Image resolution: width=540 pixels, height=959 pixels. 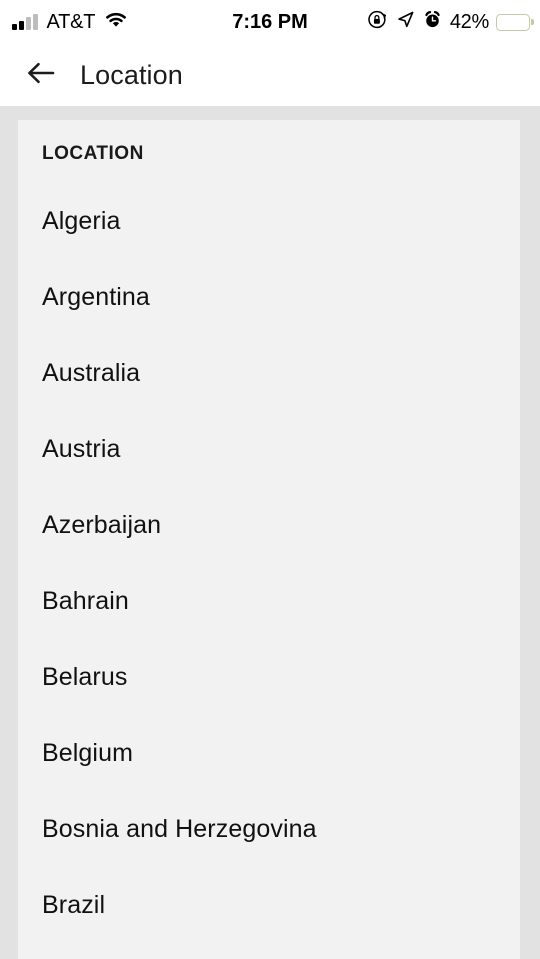 What do you see at coordinates (85, 600) in the screenshot?
I see `list-item-label: Bahrain` at bounding box center [85, 600].